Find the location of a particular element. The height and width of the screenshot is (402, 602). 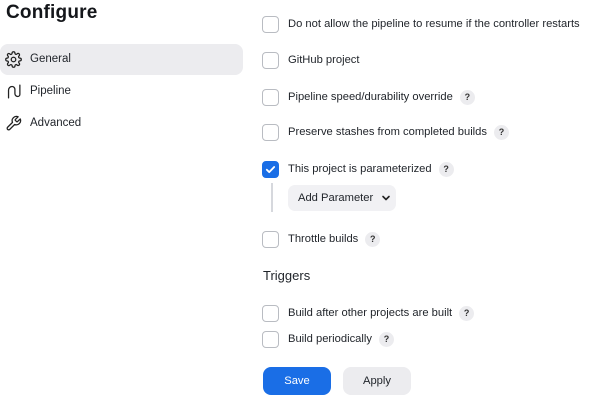

sidebar: General Pipeline Advanced is located at coordinates (121, 92).